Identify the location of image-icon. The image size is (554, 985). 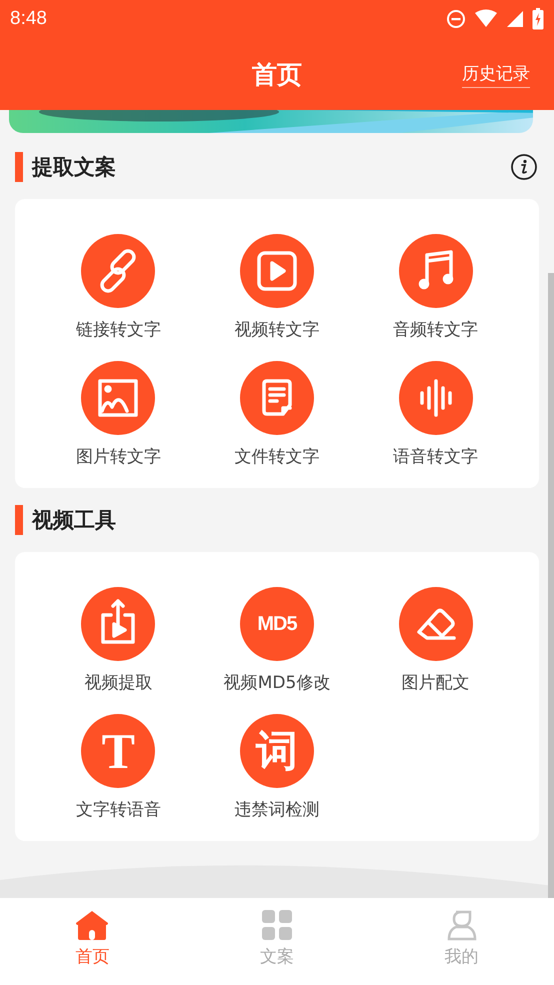
(118, 398).